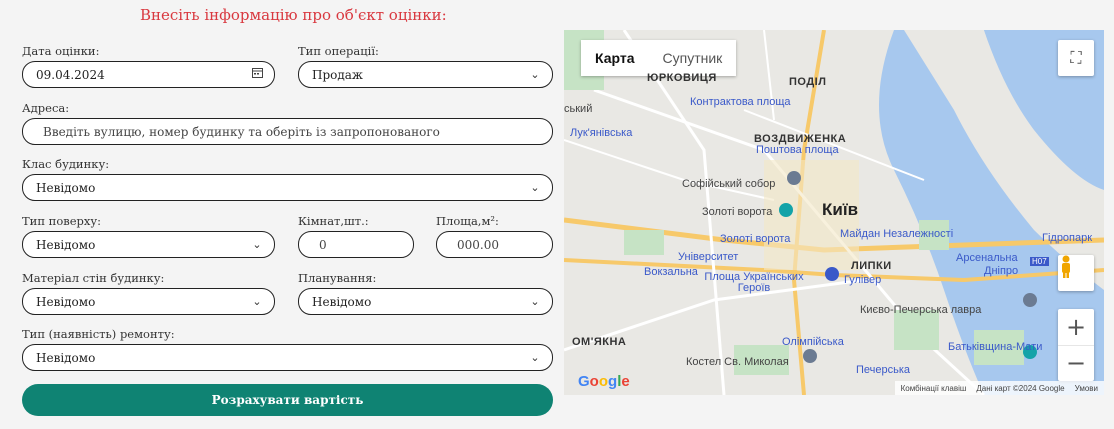 Image resolution: width=1114 pixels, height=429 pixels. Describe the element at coordinates (287, 187) in the screenshot. I see `class-select: Невідомо ⌄` at that location.